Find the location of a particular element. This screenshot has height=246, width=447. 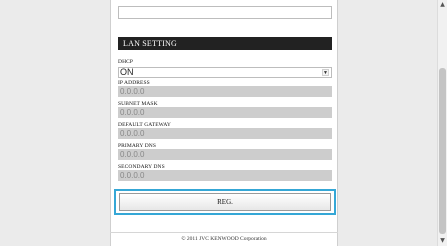

copyright-text: © 2011 JVC KENWOOD Corporation is located at coordinates (224, 239).